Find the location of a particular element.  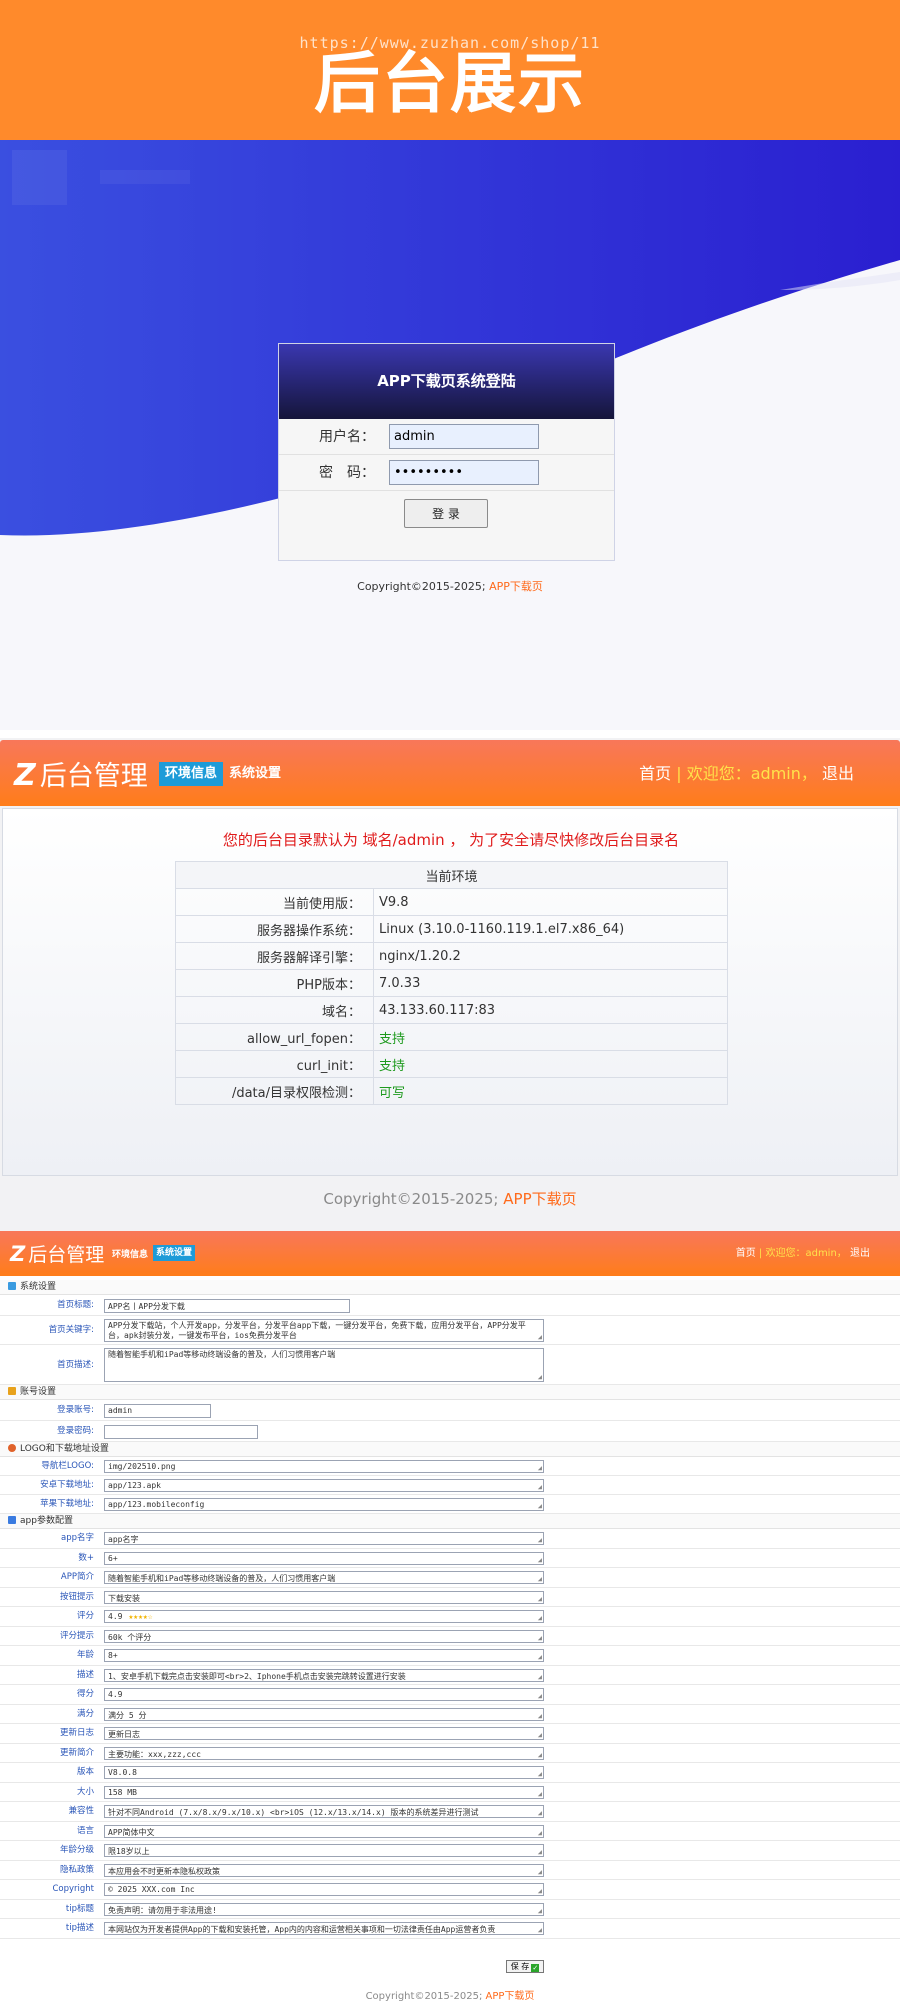

app-param-input: app名字 ◢ is located at coordinates (324, 1538).